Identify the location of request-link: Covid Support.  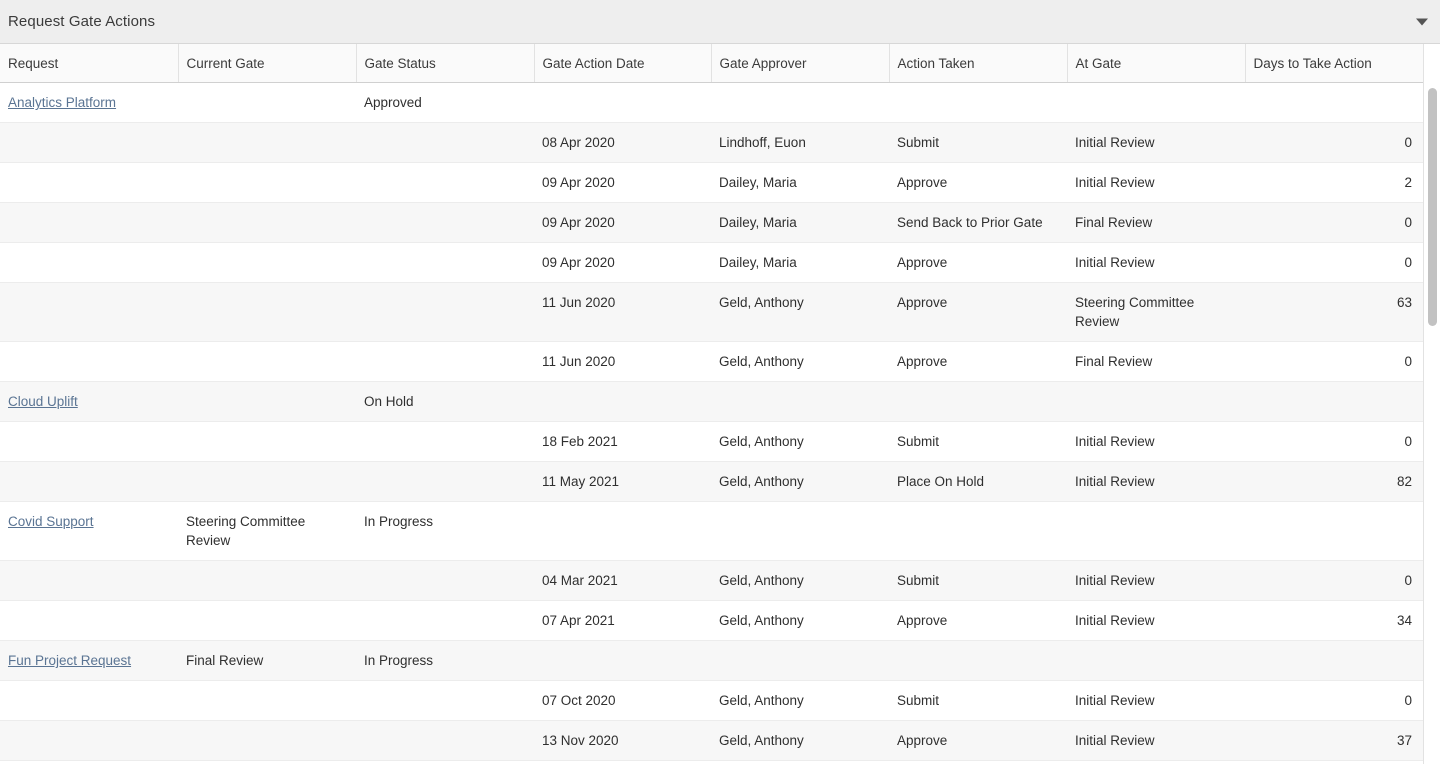
(51, 521).